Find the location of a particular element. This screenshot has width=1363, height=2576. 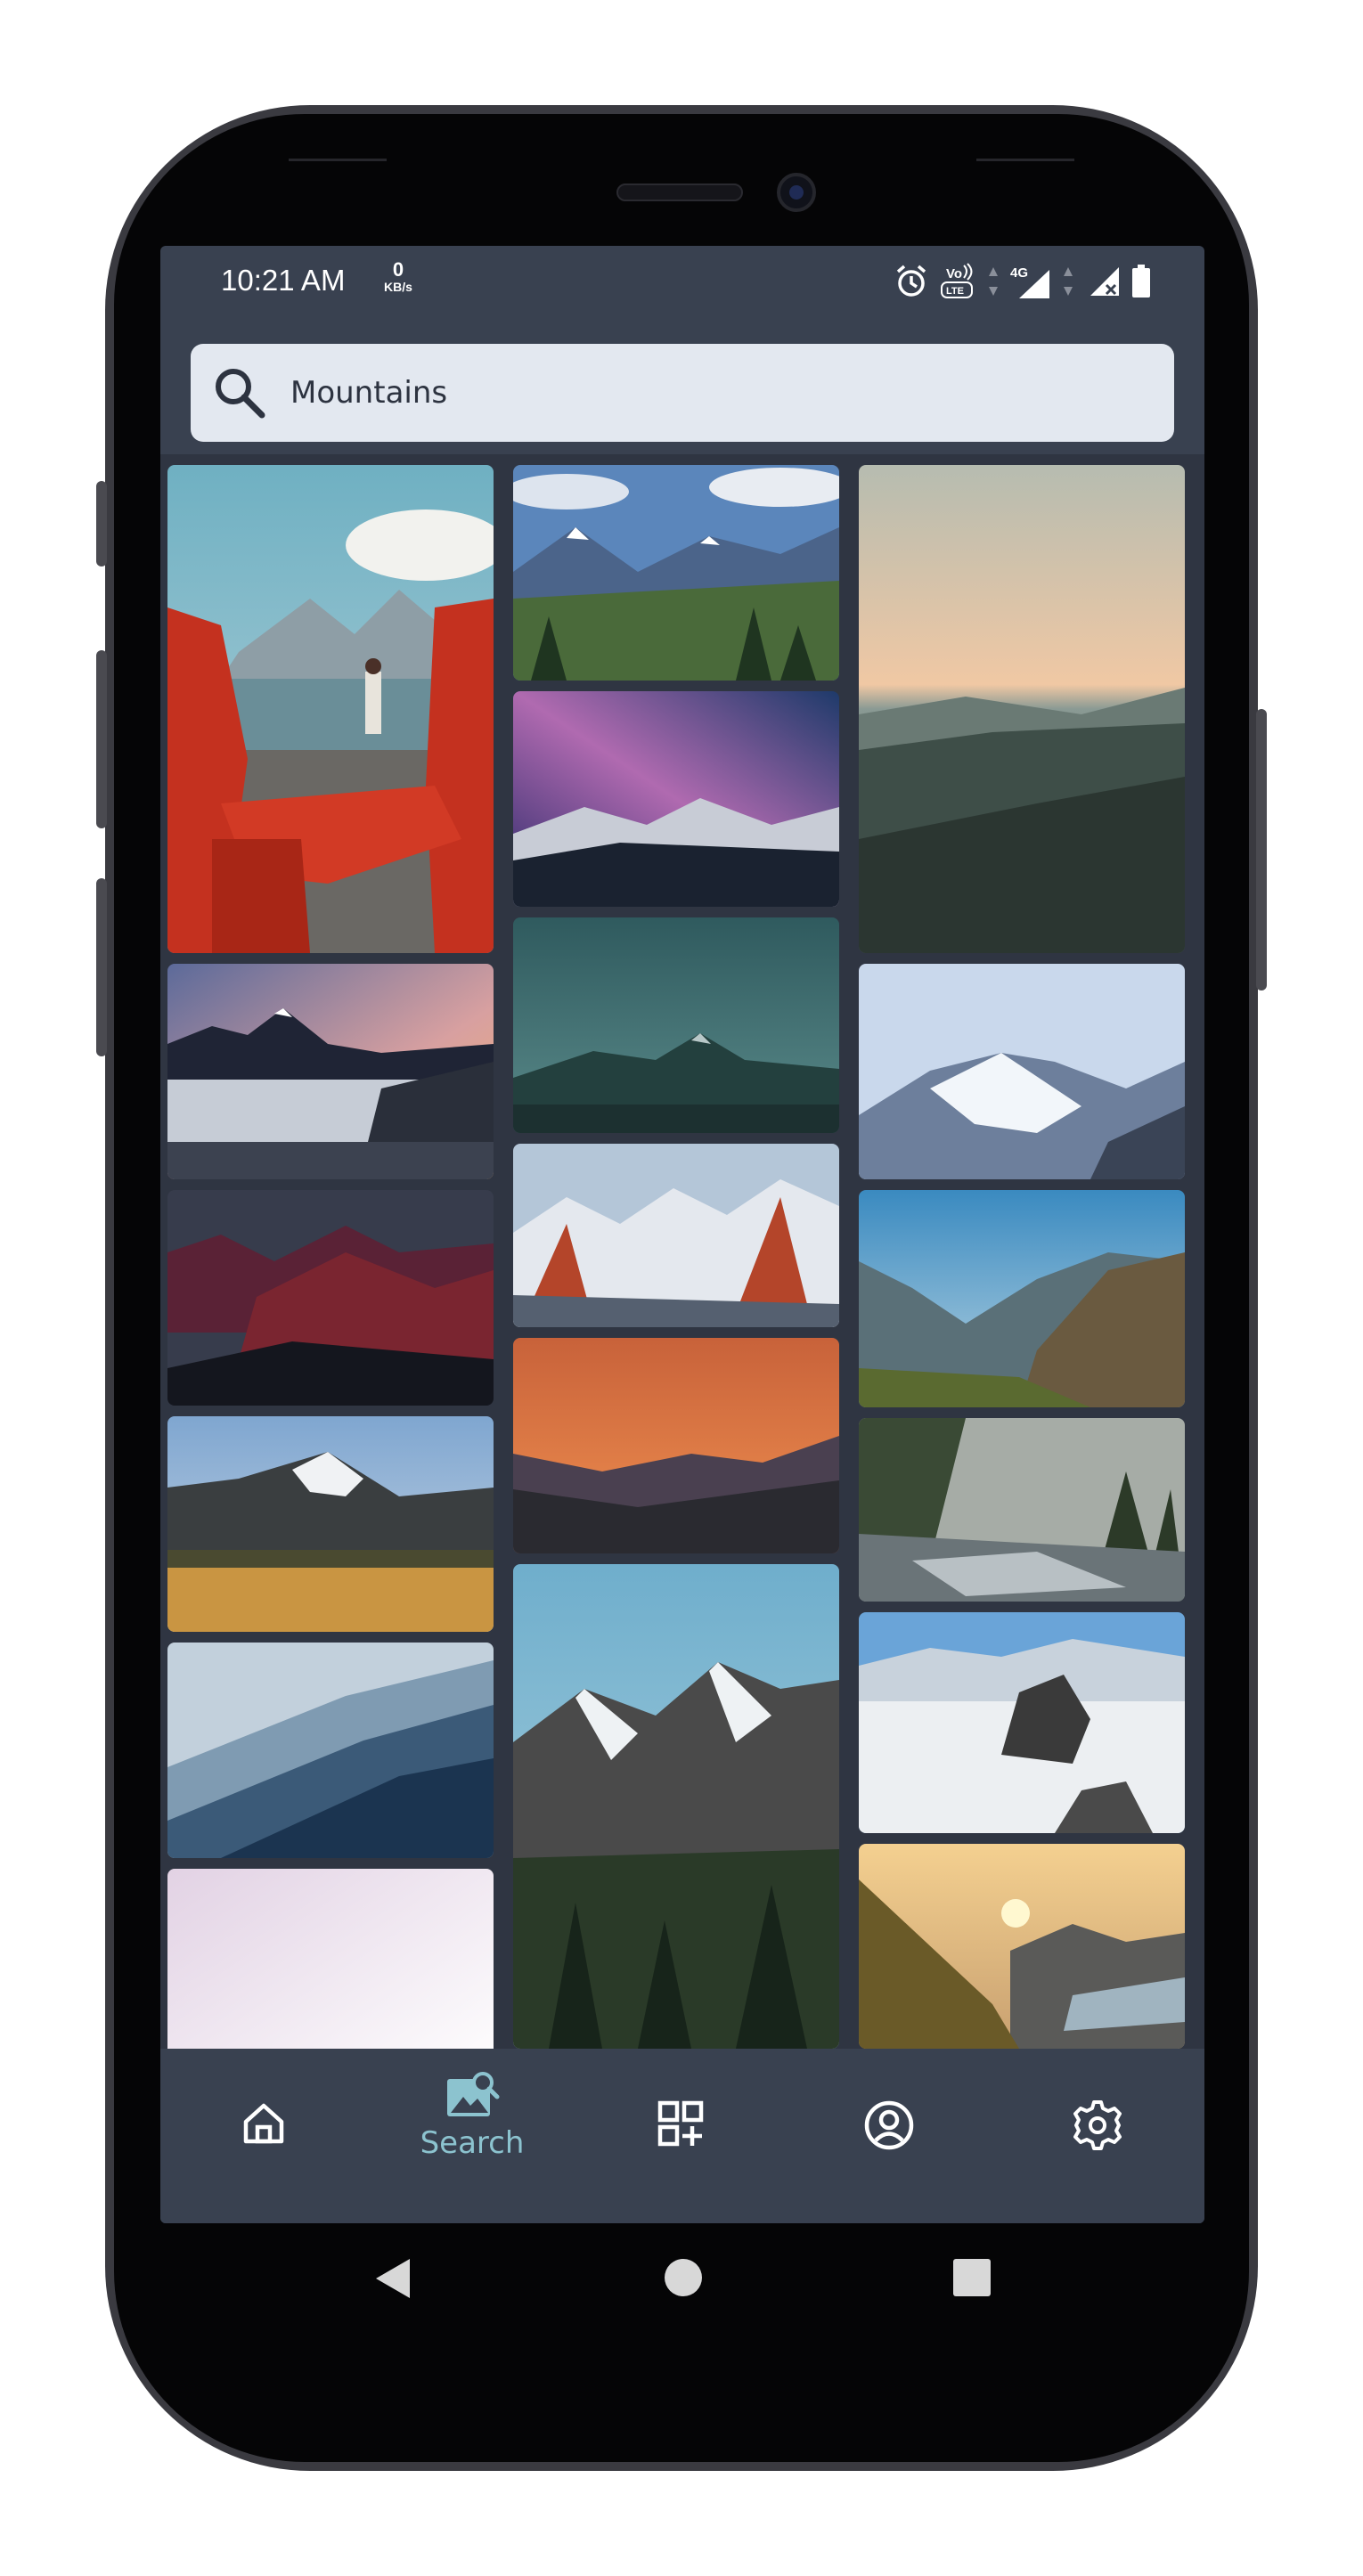

status-icons: Vo LTE 4G is located at coordinates (1023, 281).